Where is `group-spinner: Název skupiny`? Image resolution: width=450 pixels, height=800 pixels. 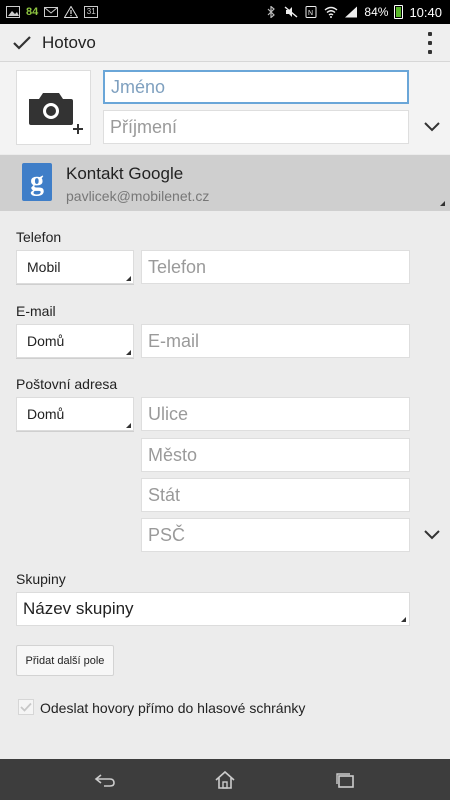
group-spinner: Název skupiny is located at coordinates (213, 609).